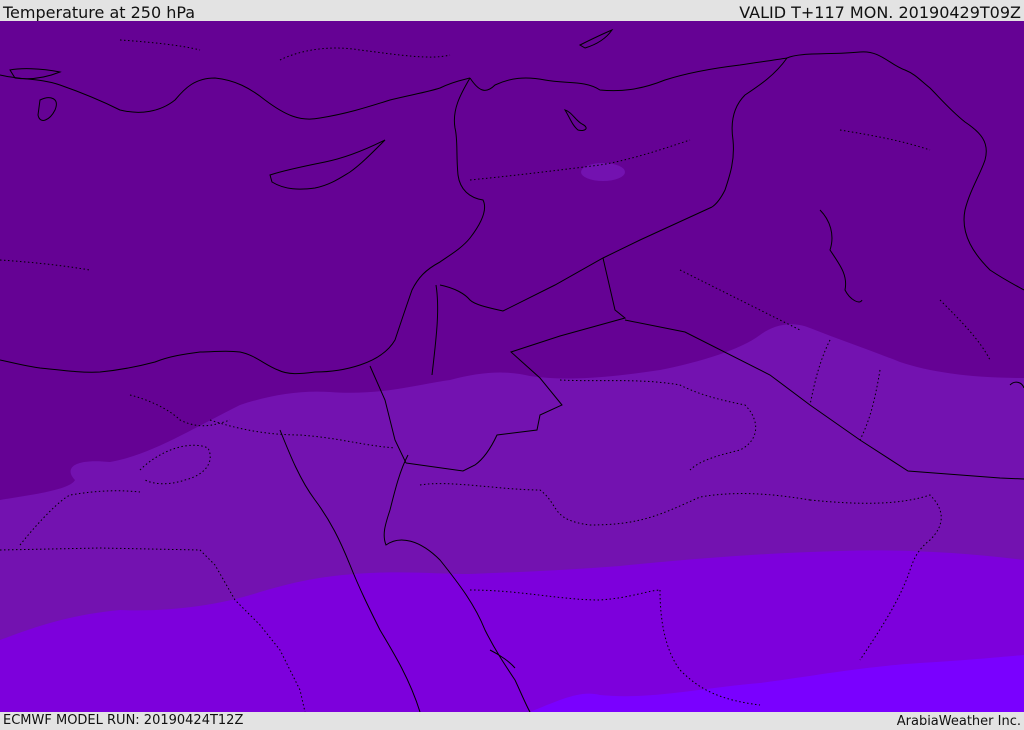  Describe the element at coordinates (123, 720) in the screenshot. I see `model-run-label: ECMWF MODEL RUN: 20190424T12Z` at that location.